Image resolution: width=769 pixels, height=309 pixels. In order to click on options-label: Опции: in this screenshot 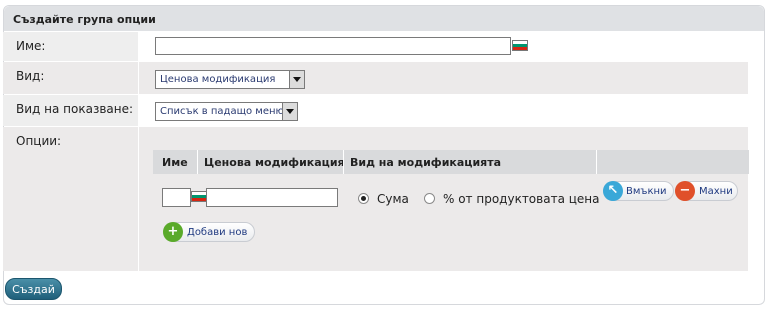, I will do `click(39, 141)`.